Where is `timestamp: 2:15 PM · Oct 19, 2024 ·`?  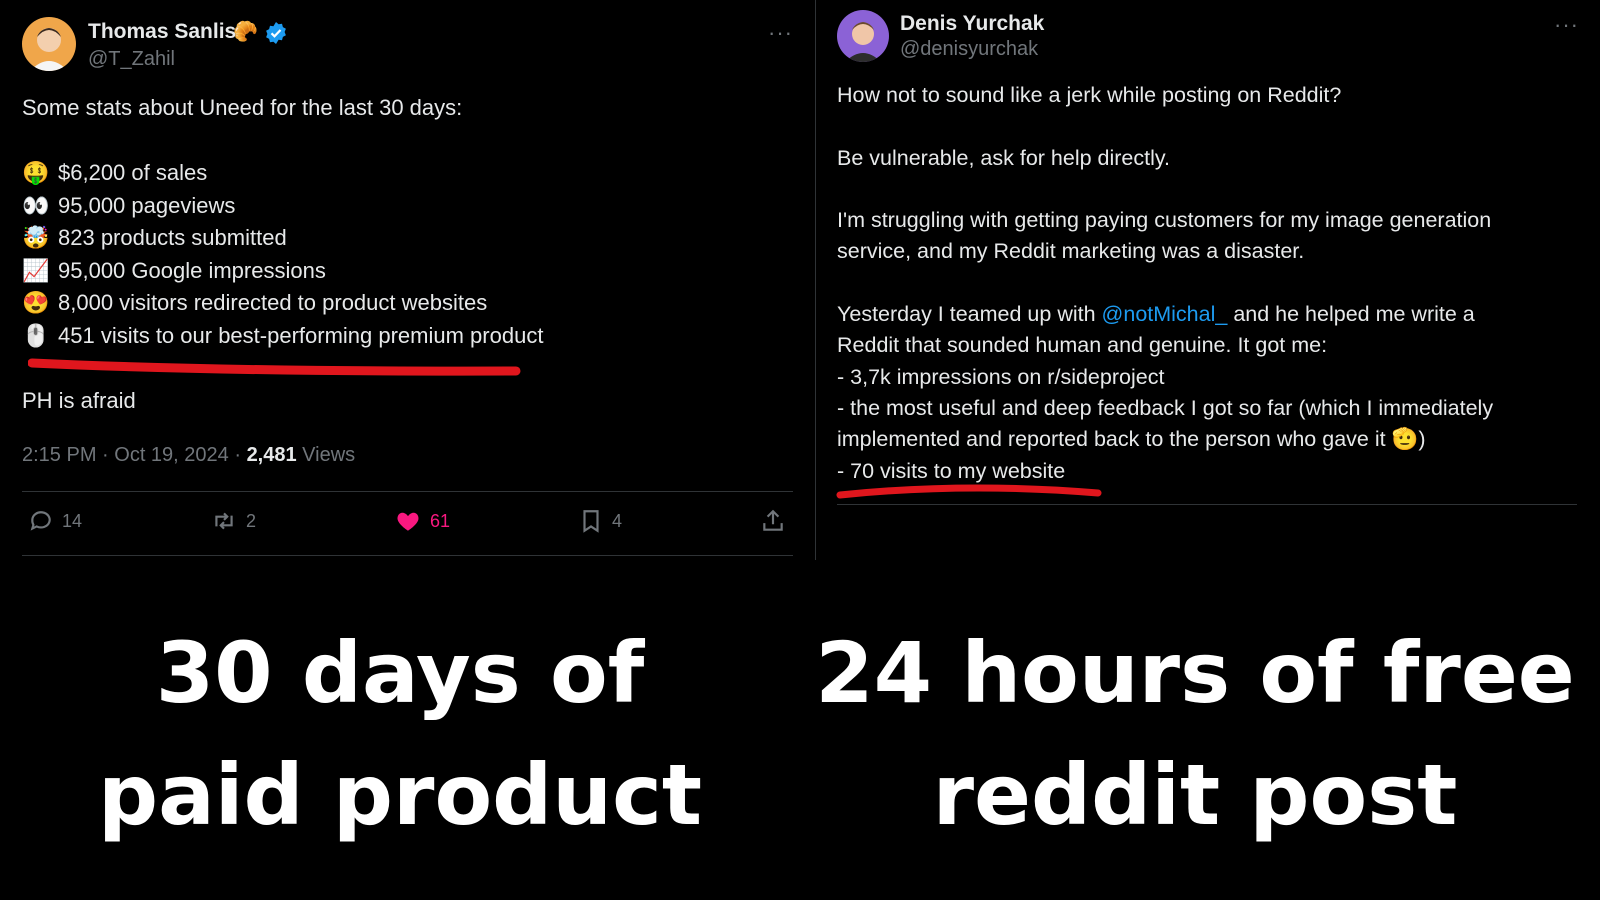
timestamp: 2:15 PM · Oct 19, 2024 · is located at coordinates (134, 455).